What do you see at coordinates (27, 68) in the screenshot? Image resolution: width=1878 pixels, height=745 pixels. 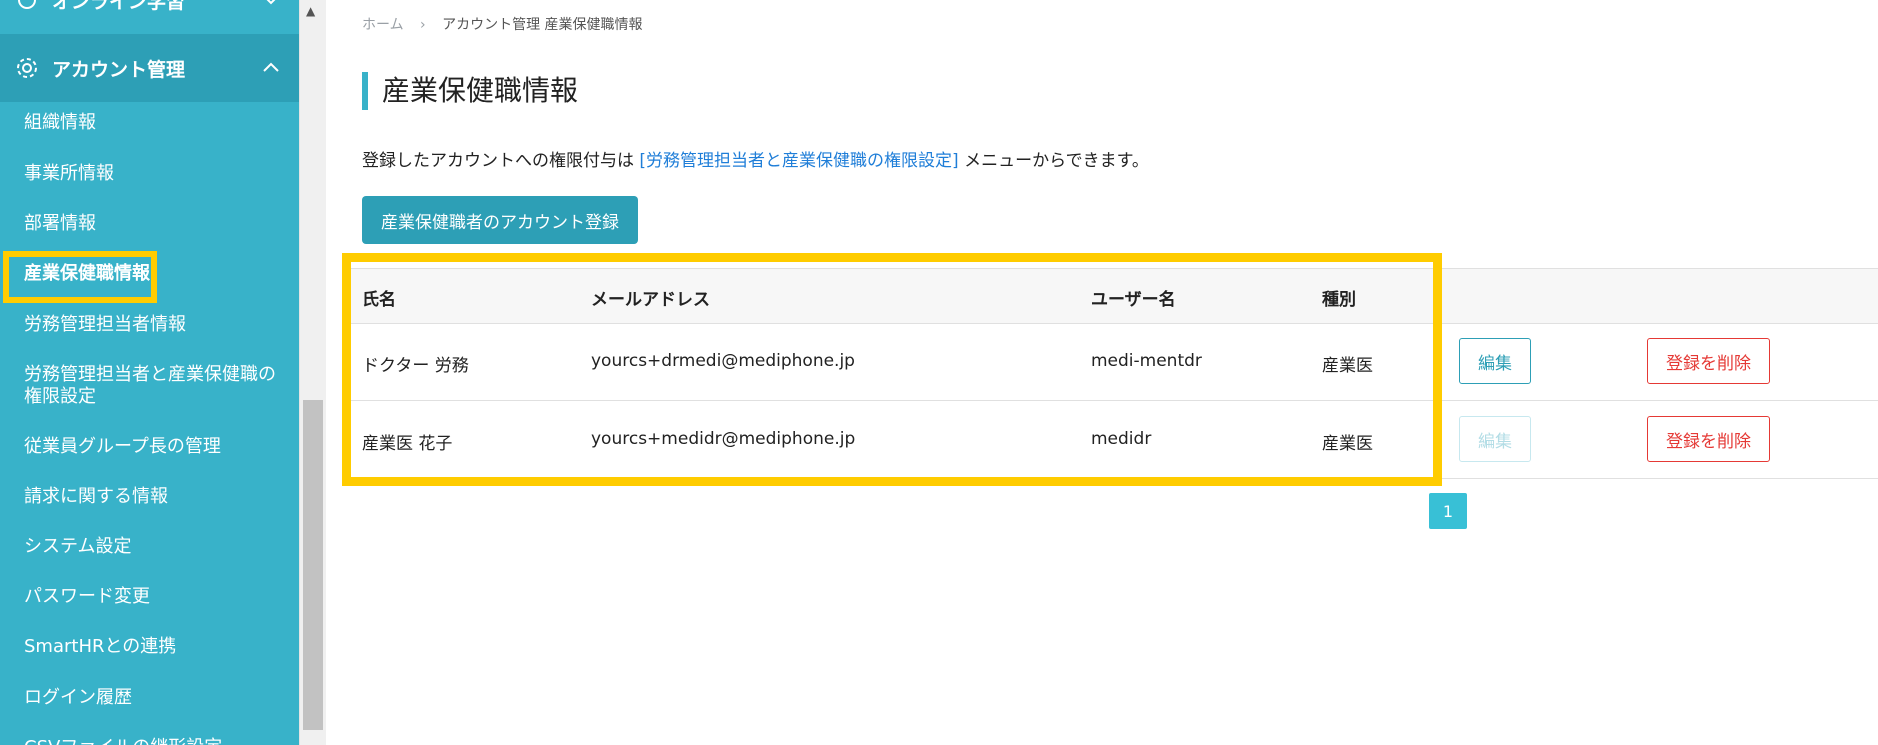 I see `gear-icon` at bounding box center [27, 68].